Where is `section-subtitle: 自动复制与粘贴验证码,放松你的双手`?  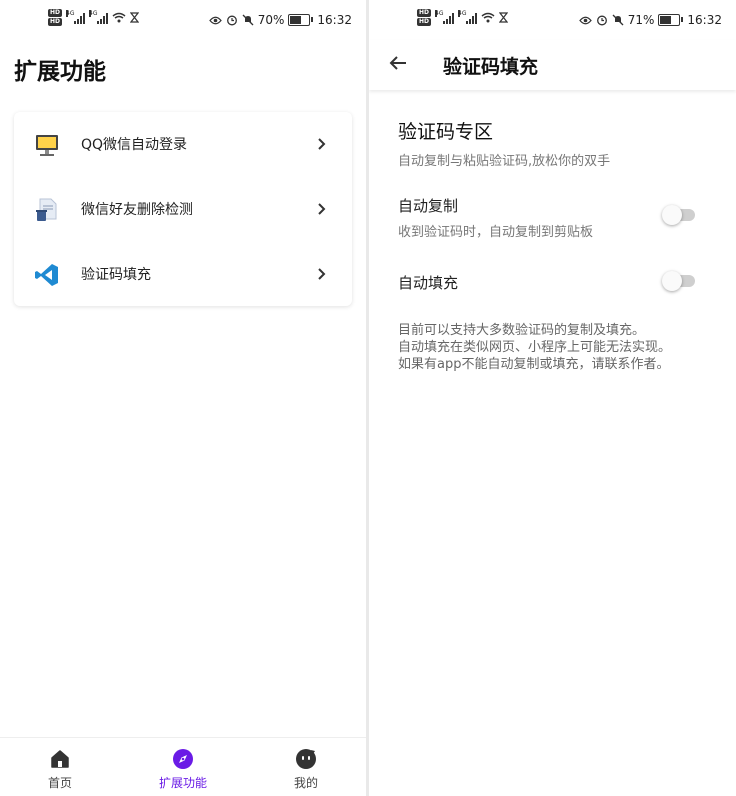
section-subtitle: 自动复制与粘贴验证码,放松你的双手 is located at coordinates (504, 161).